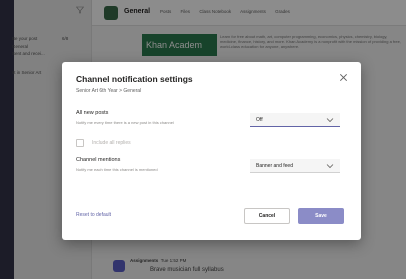 The width and height of the screenshot is (406, 279). Describe the element at coordinates (267, 216) in the screenshot. I see `cancel-button: Cancel` at that location.